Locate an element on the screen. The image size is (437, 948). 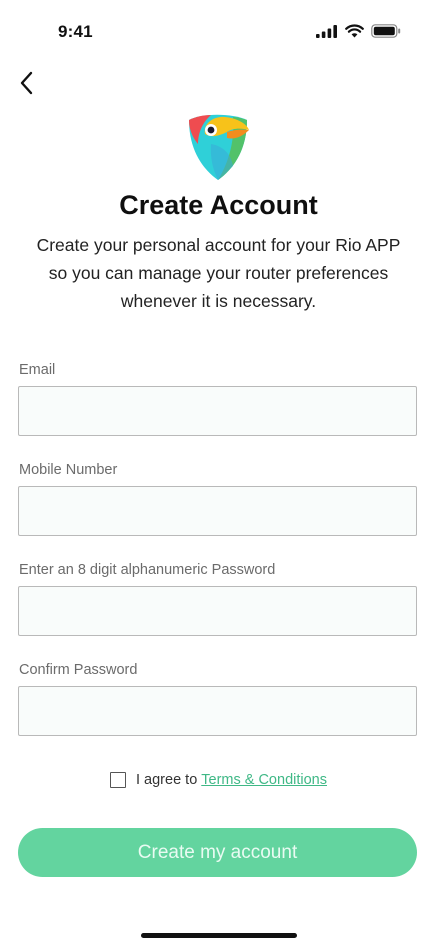
email-field is located at coordinates (217, 411).